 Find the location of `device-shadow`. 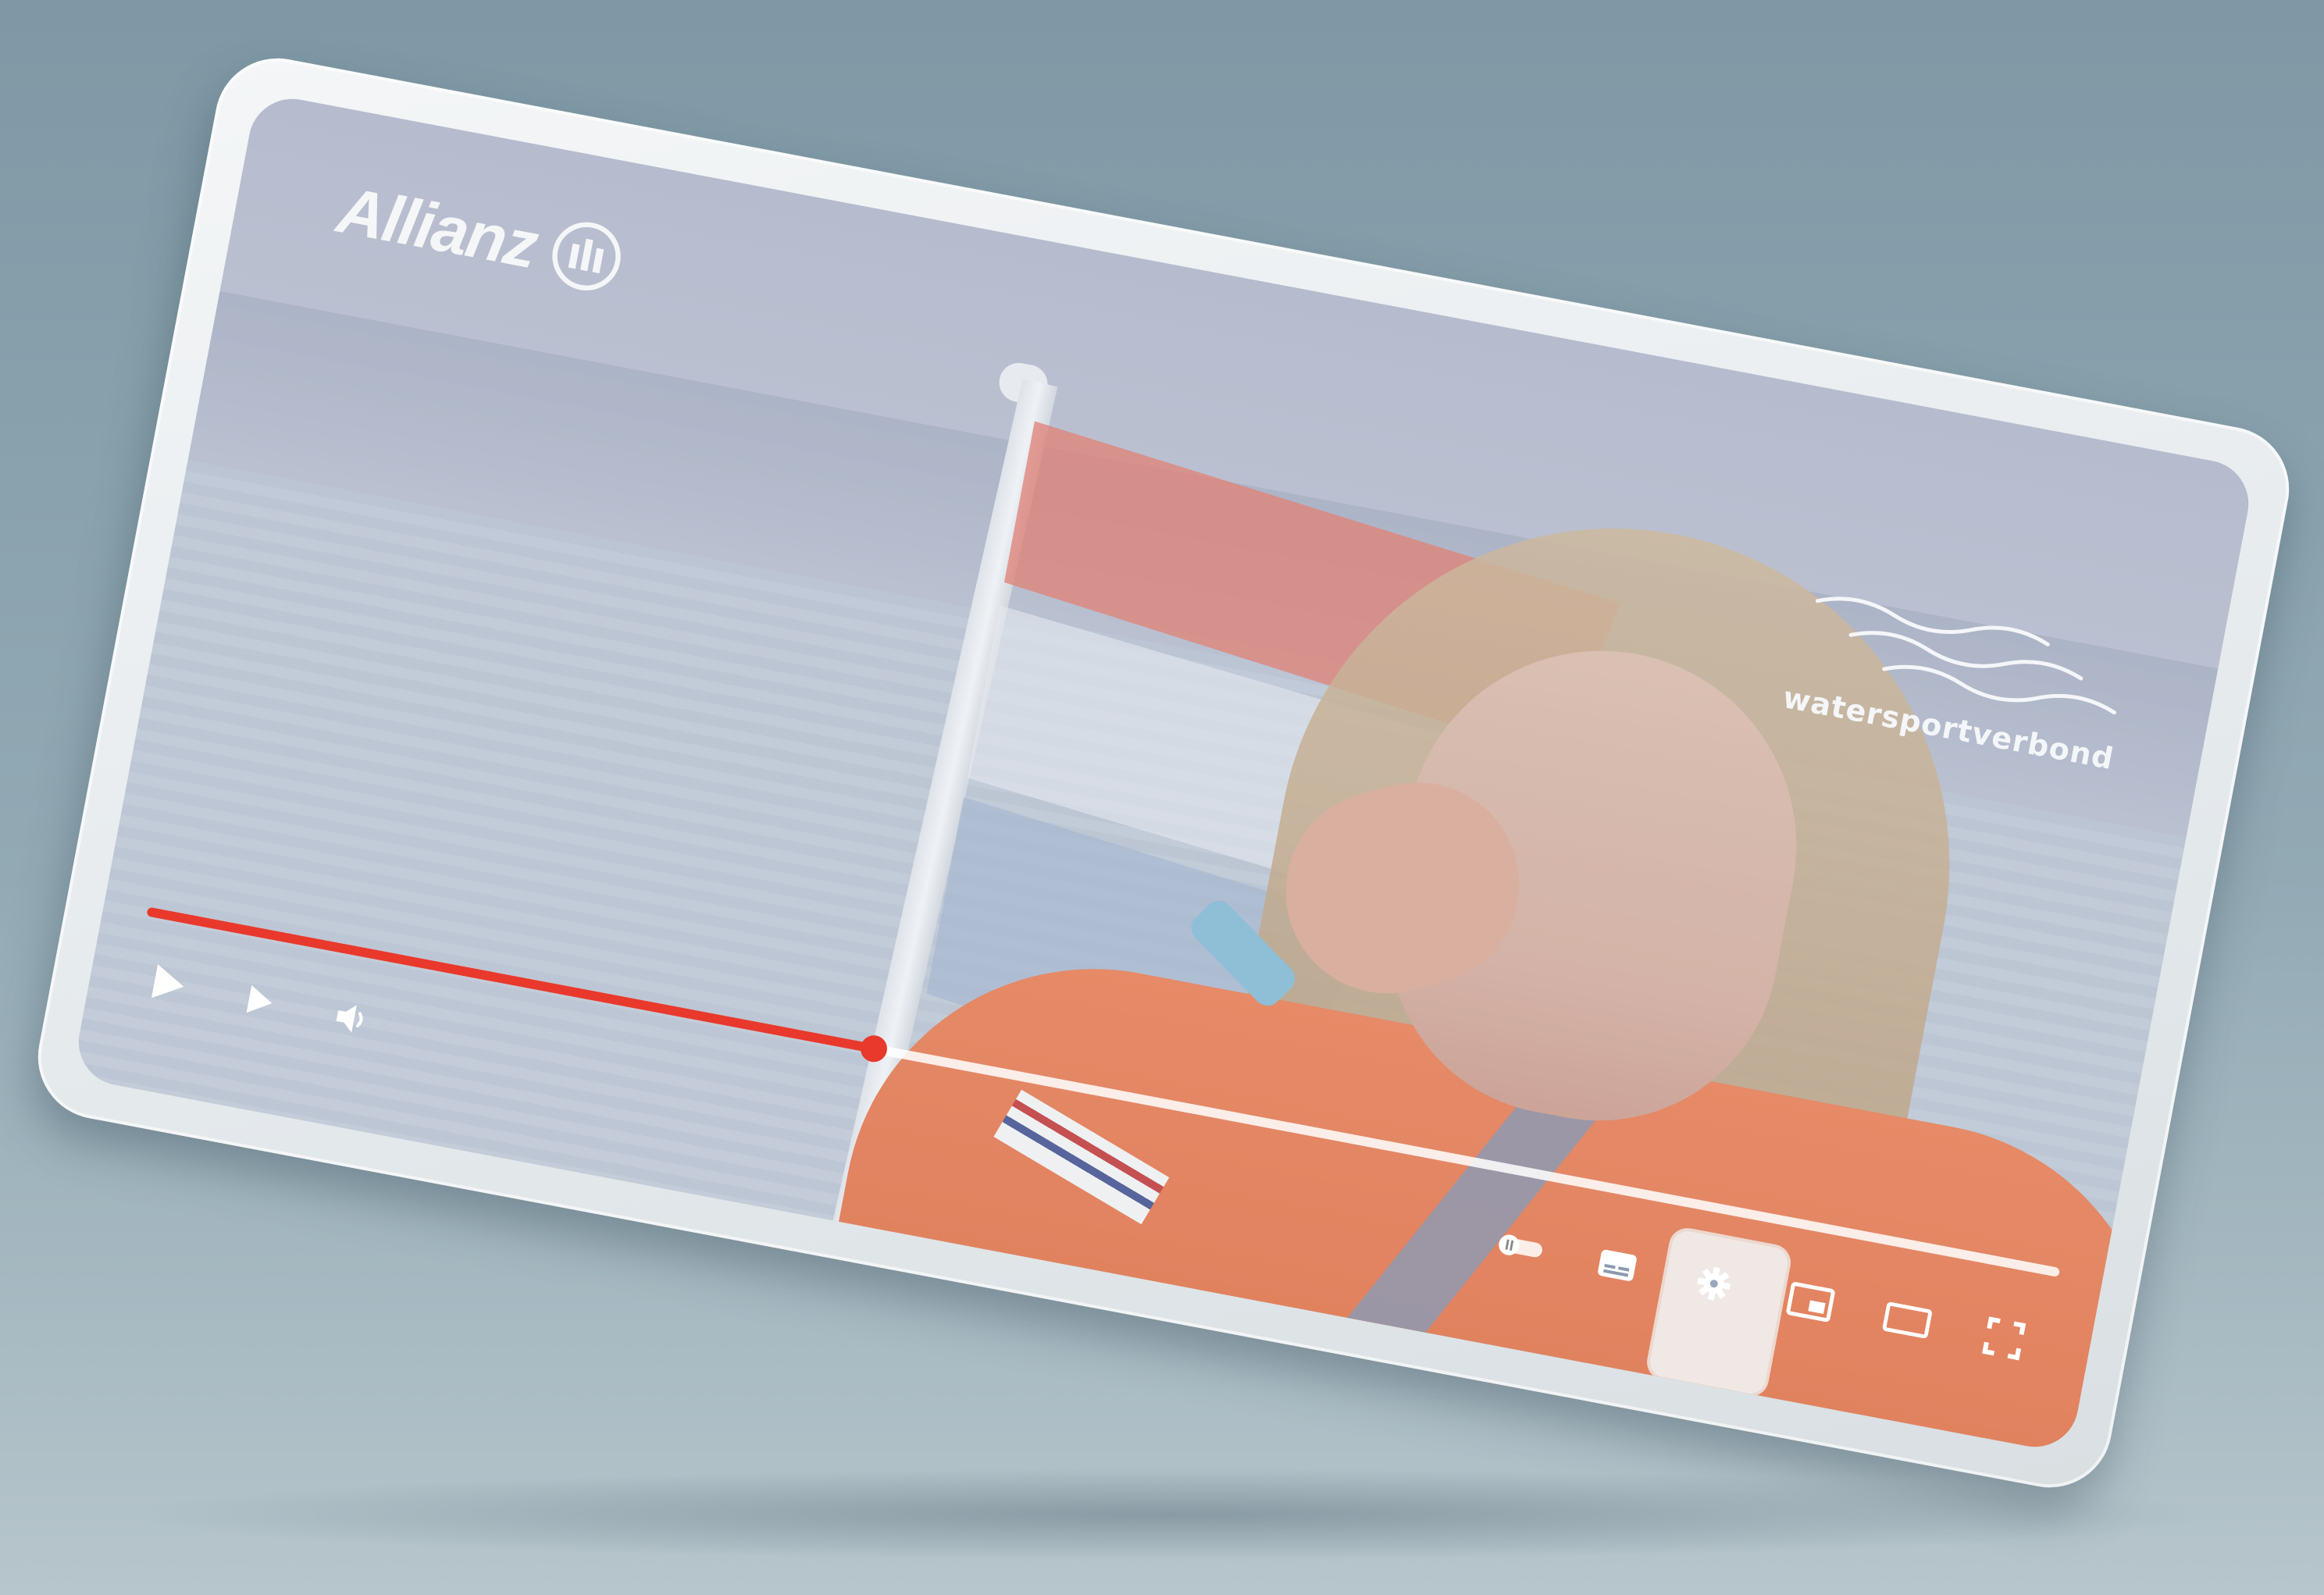

device-shadow is located at coordinates (1171, 1514).